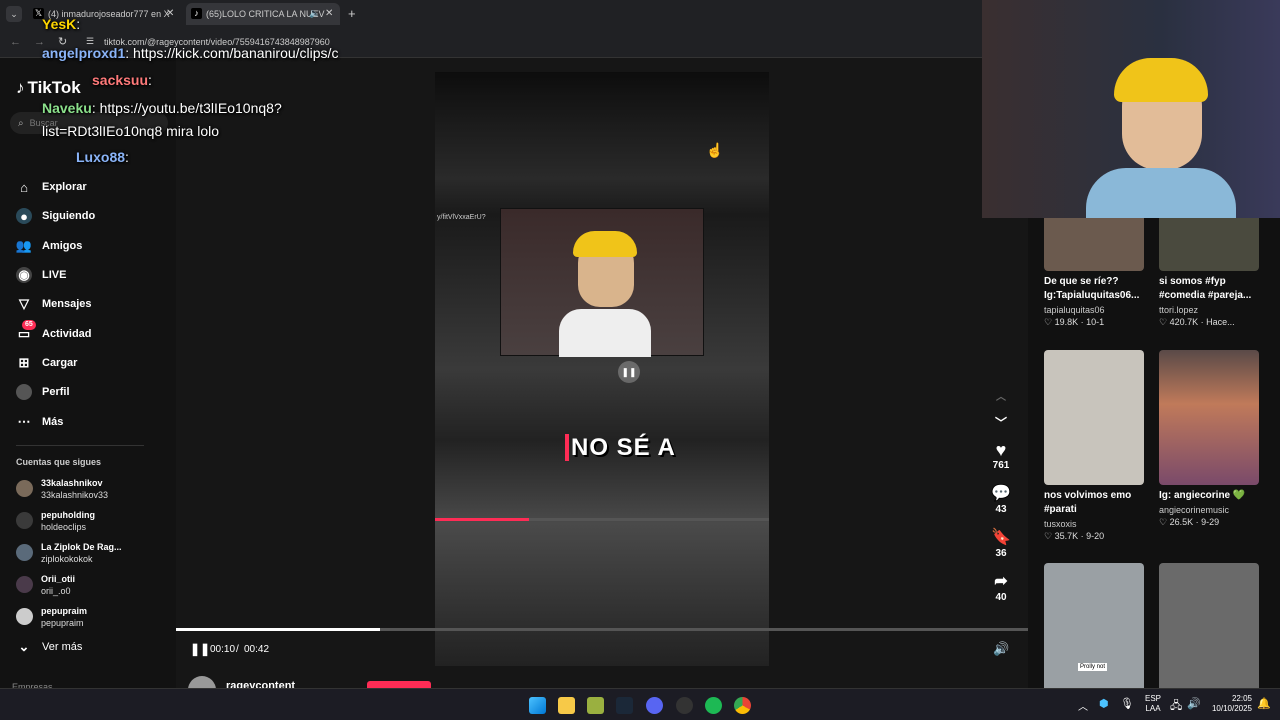 This screenshot has width=1280, height=720. I want to click on search-icon: ⌕, so click(21, 123).